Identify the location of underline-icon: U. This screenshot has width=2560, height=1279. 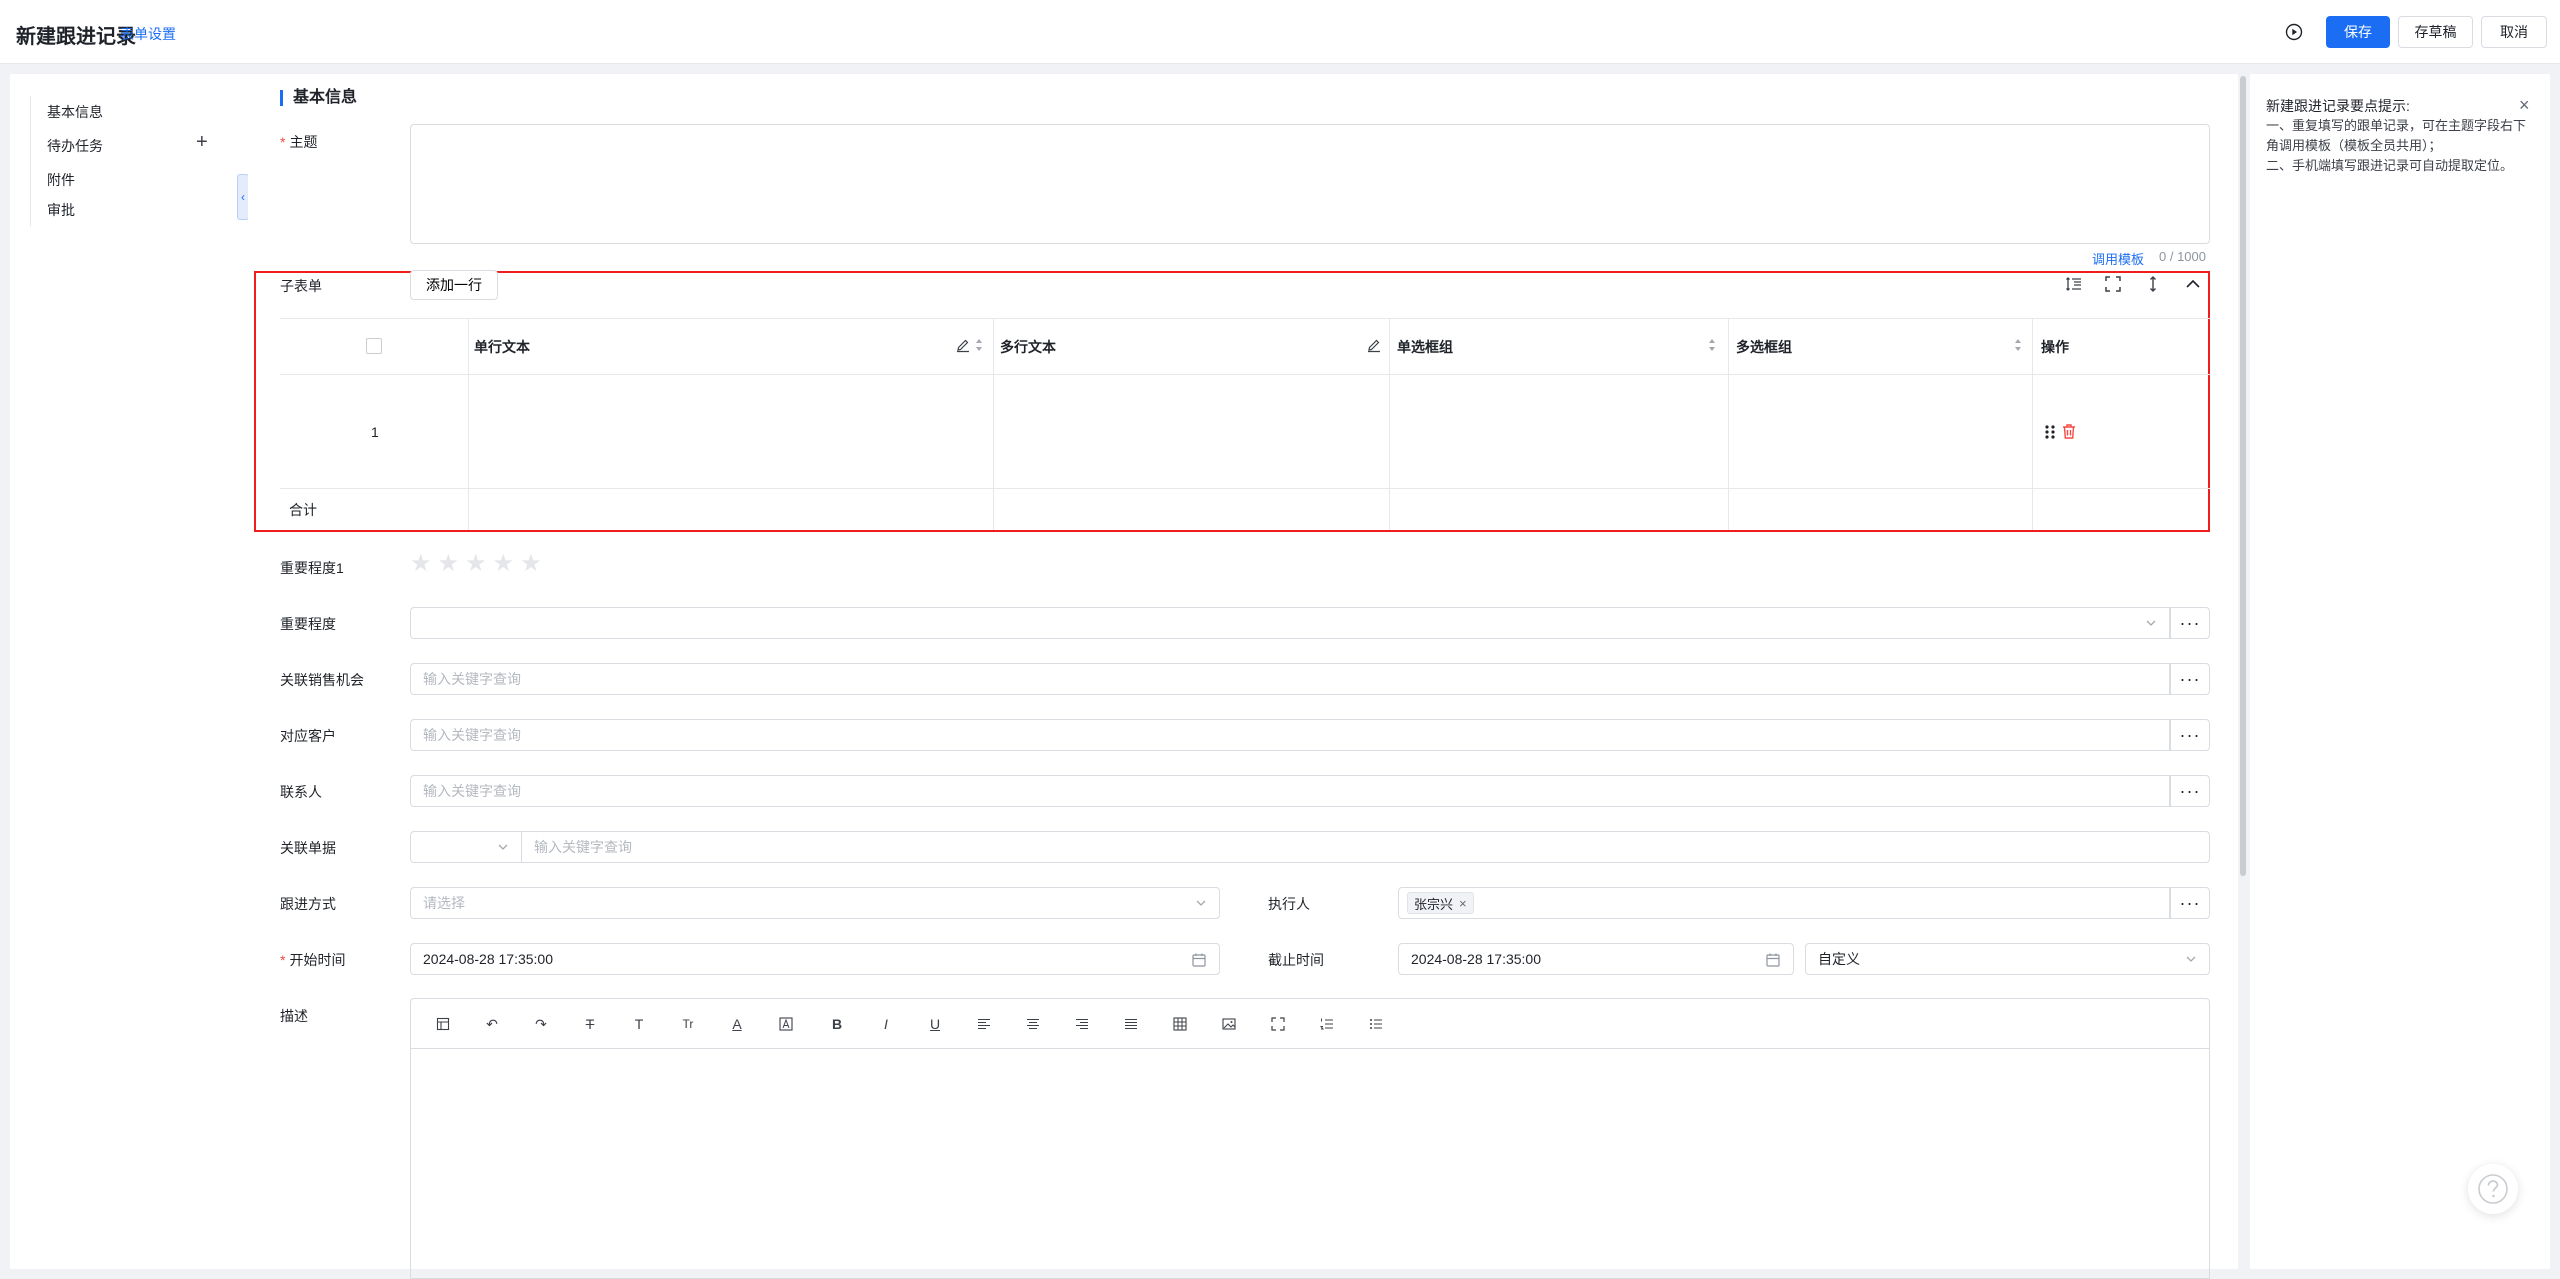
(935, 1024).